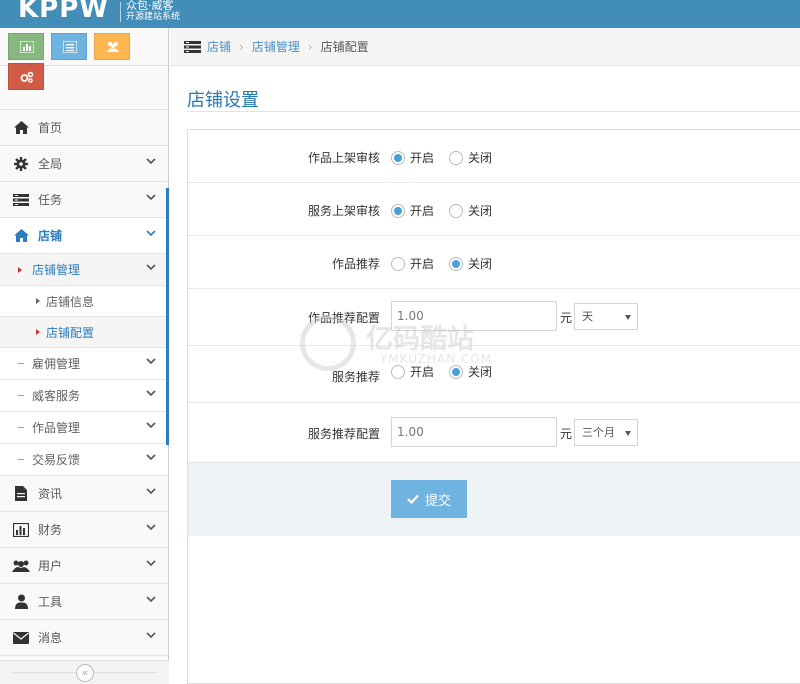 The width and height of the screenshot is (800, 684). I want to click on field-label: 服务上架审核, so click(343, 211).